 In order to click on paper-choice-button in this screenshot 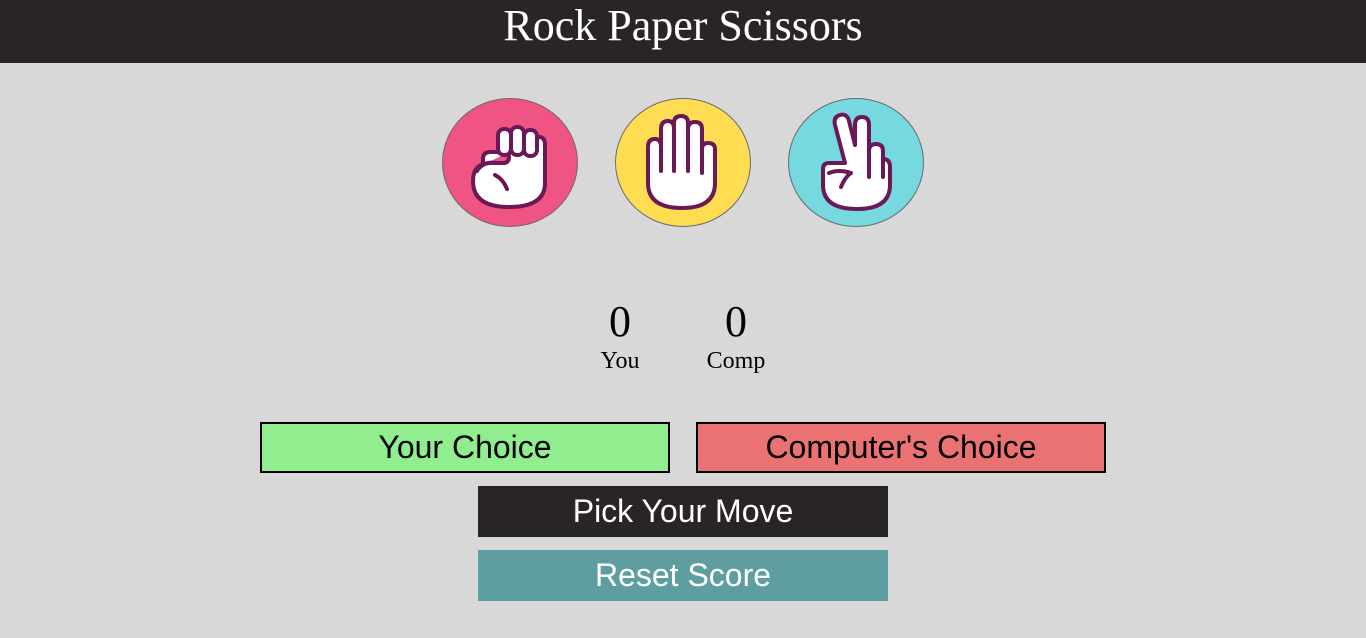, I will do `click(683, 162)`.